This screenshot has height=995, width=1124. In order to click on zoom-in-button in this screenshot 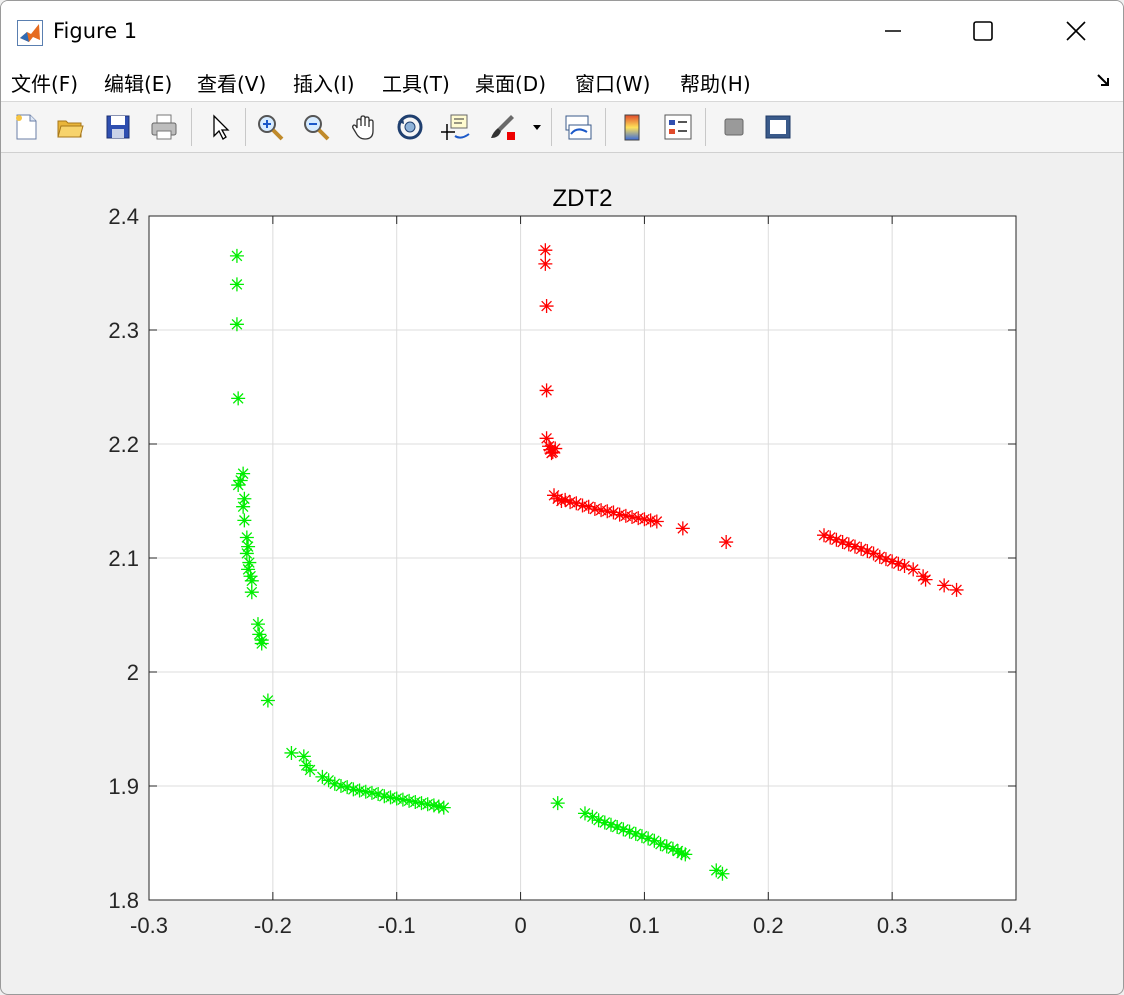, I will do `click(270, 127)`.